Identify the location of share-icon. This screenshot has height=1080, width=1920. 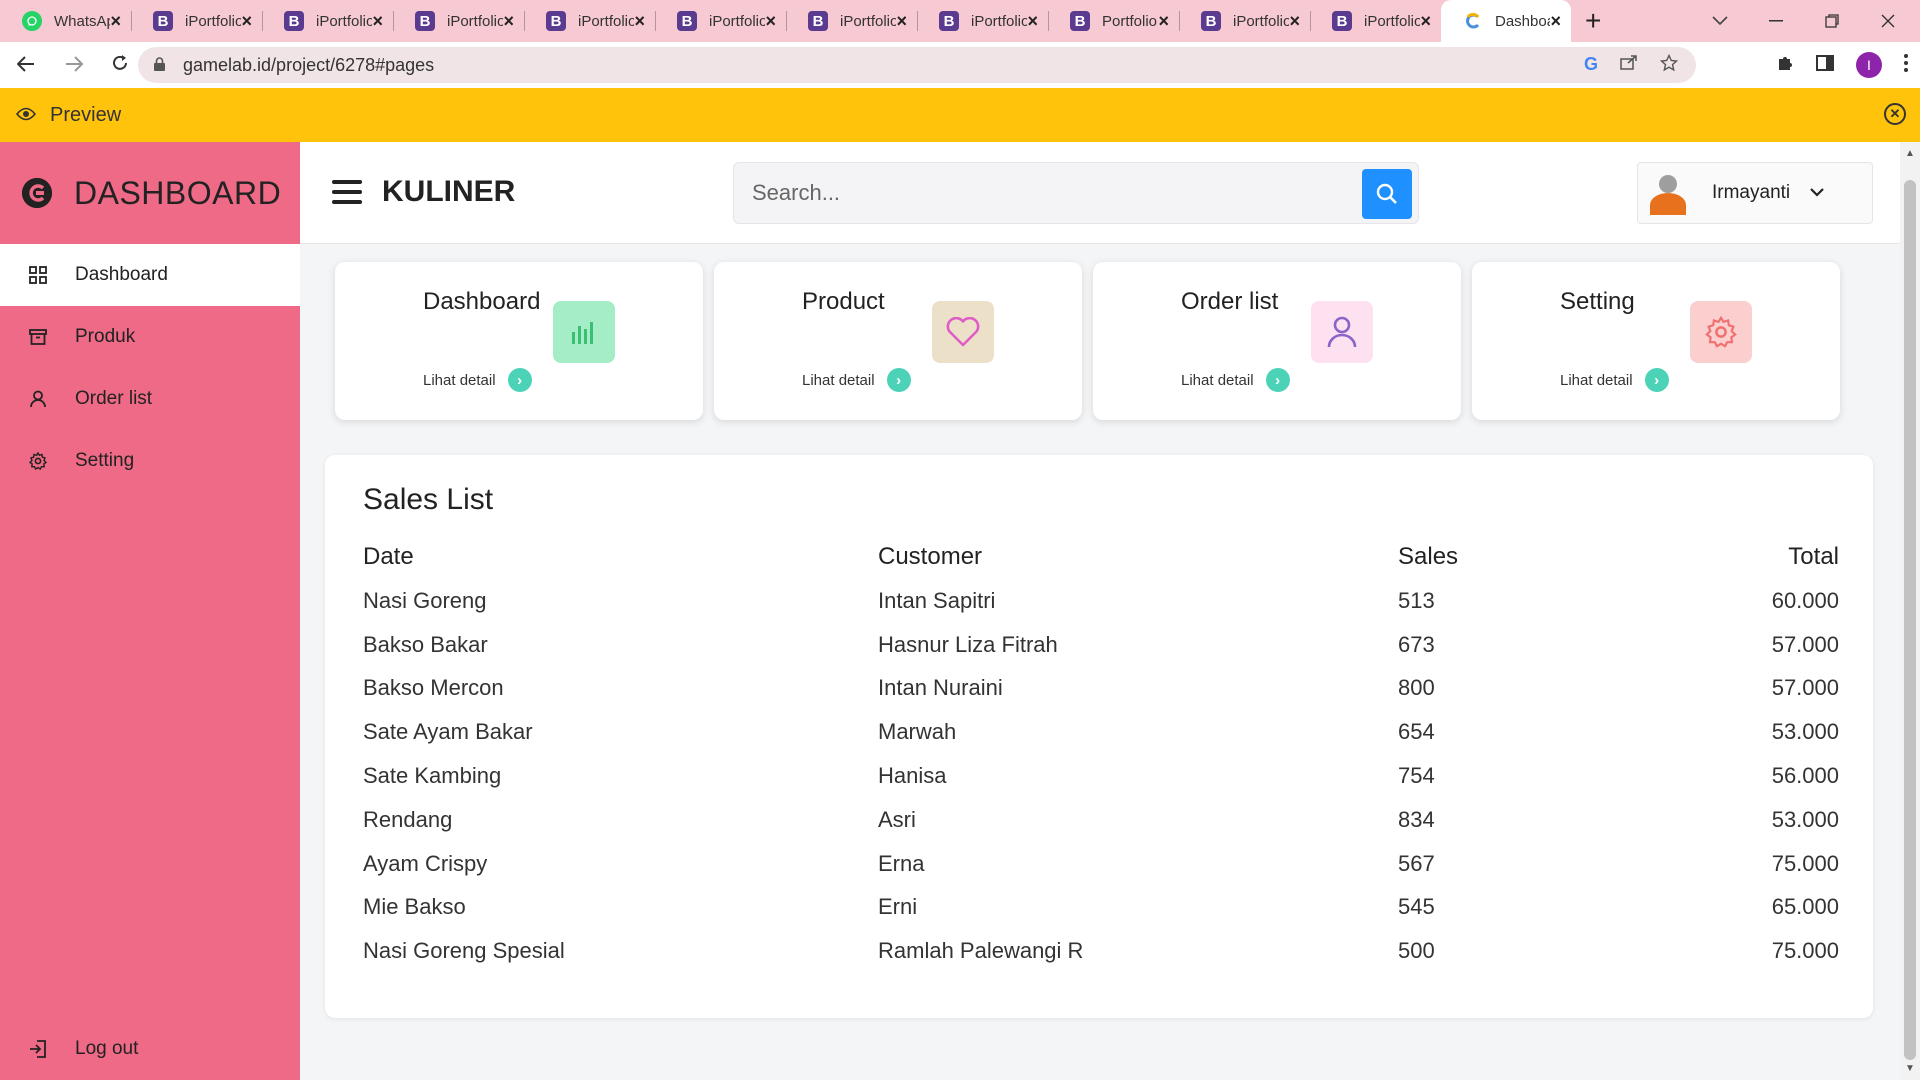
(1629, 65).